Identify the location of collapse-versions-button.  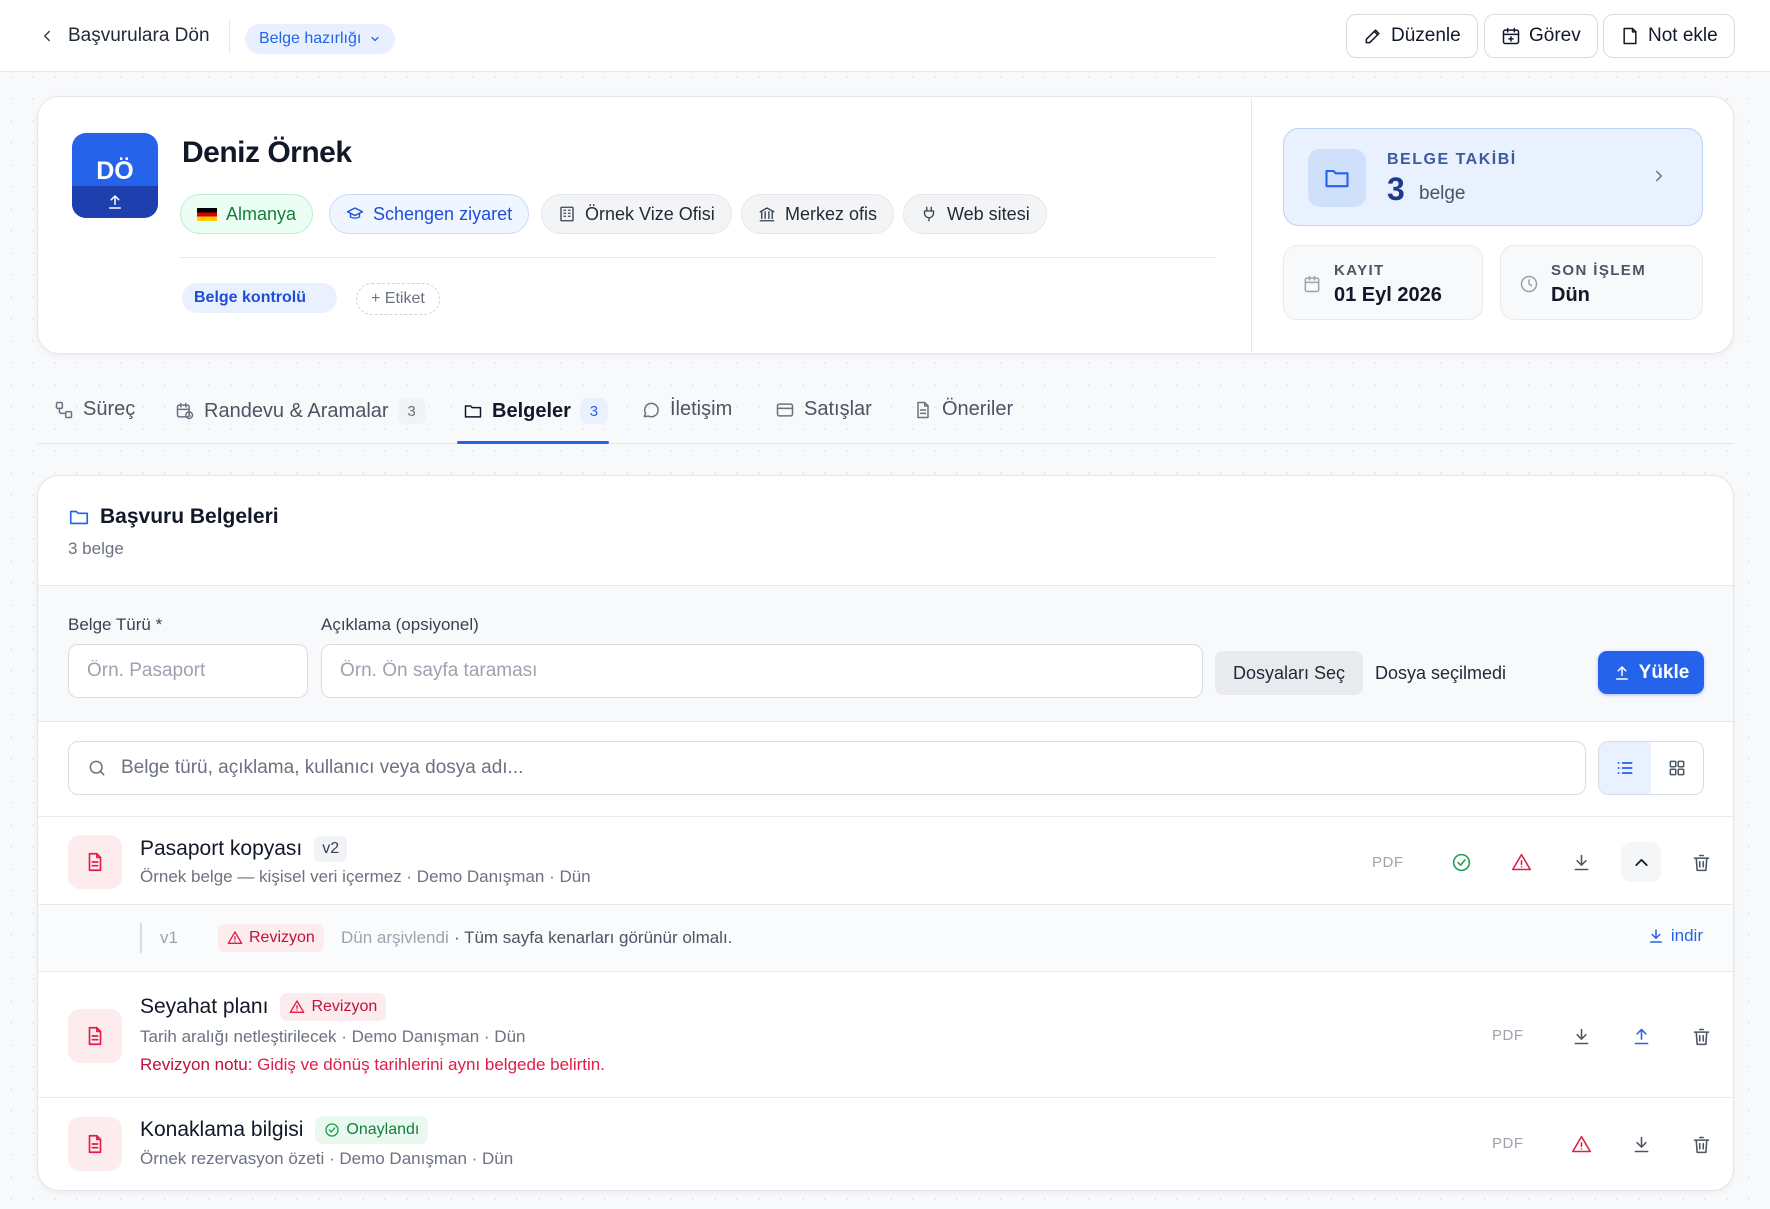
(1641, 862).